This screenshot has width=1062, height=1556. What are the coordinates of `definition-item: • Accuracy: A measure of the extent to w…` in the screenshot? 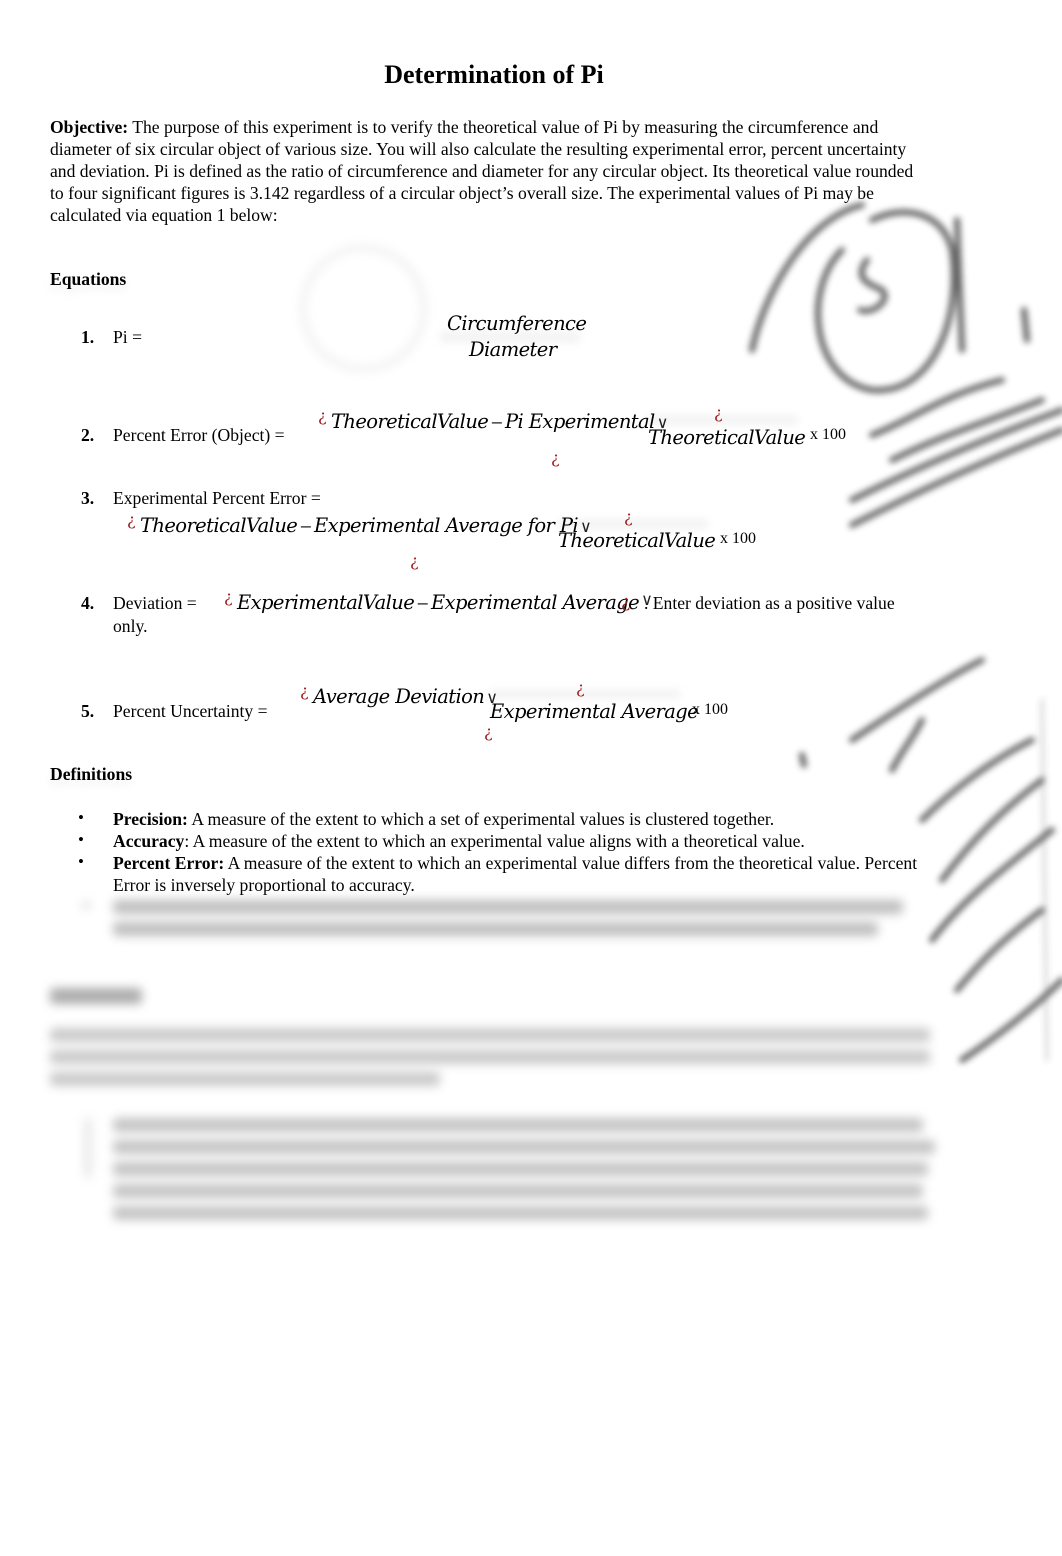 It's located at (508, 841).